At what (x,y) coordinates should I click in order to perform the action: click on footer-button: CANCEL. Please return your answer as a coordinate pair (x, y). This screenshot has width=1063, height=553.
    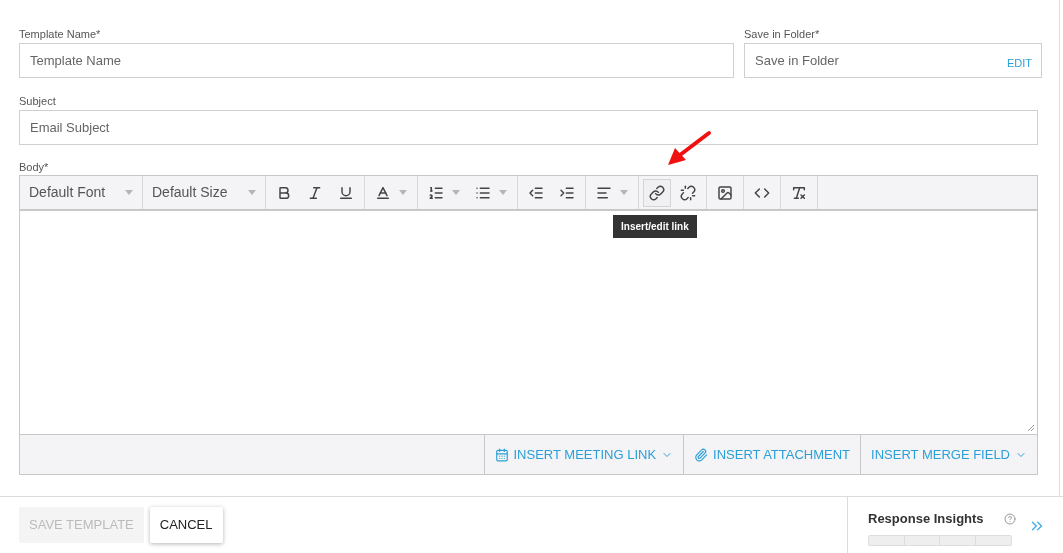
    Looking at the image, I should click on (186, 525).